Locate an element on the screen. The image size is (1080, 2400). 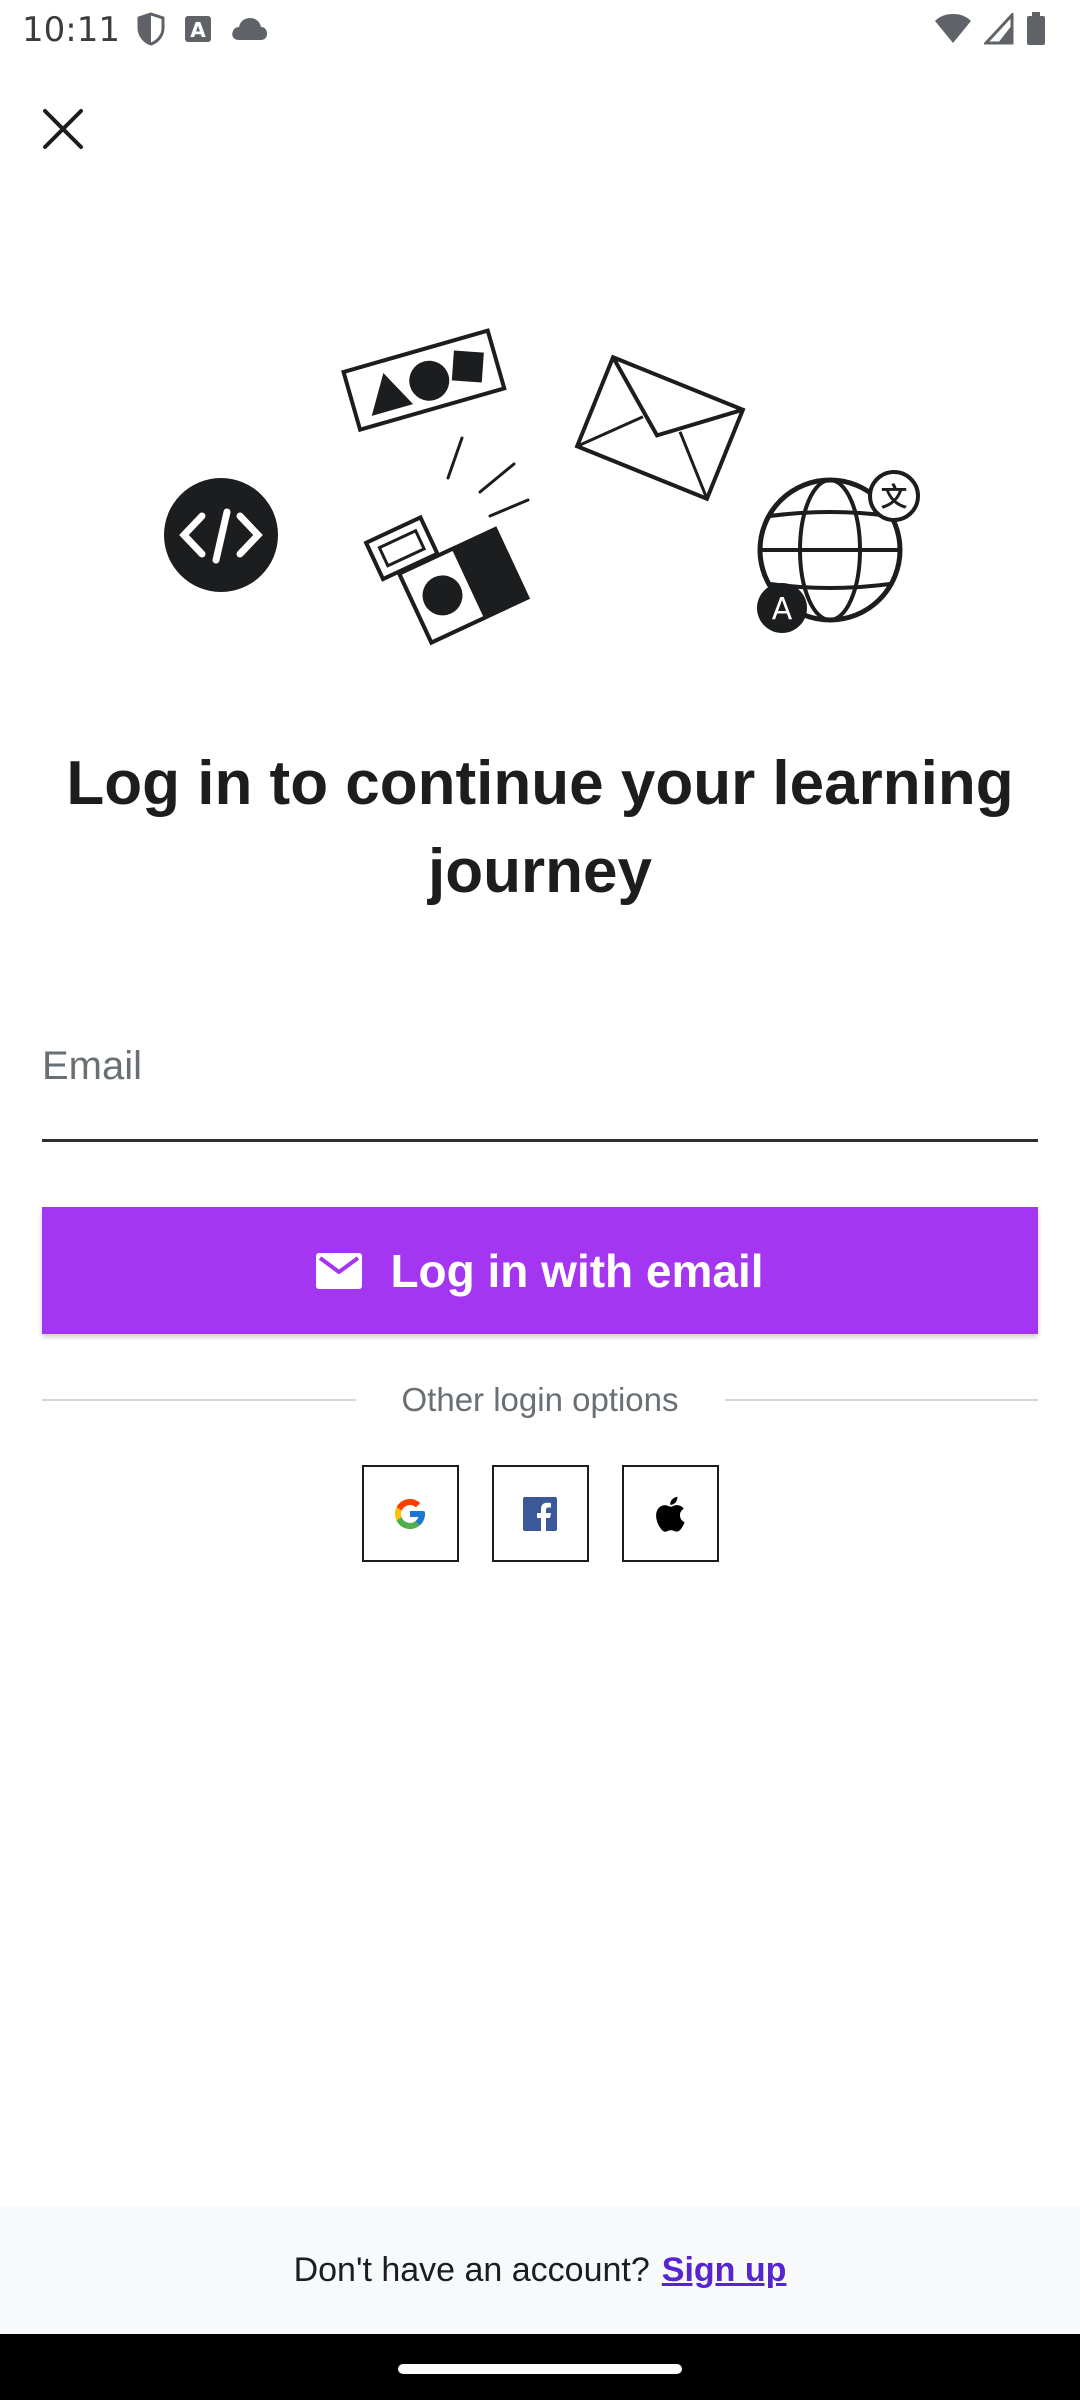
apple-icon is located at coordinates (670, 1514).